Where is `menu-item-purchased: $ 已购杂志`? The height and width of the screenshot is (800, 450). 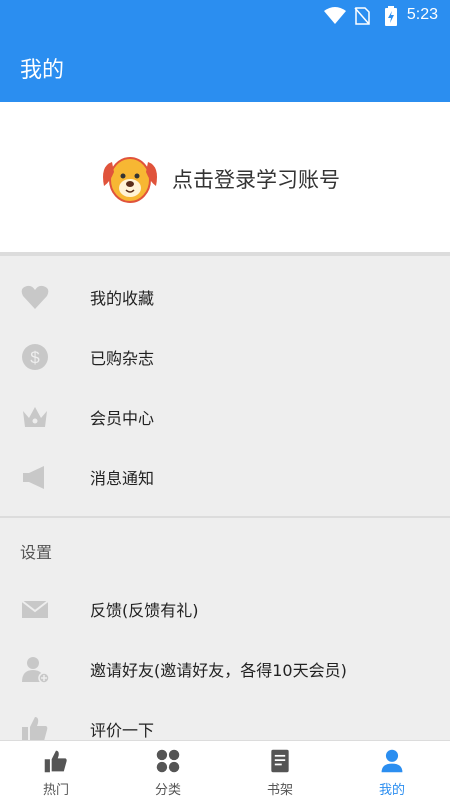 menu-item-purchased: $ 已购杂志 is located at coordinates (225, 356).